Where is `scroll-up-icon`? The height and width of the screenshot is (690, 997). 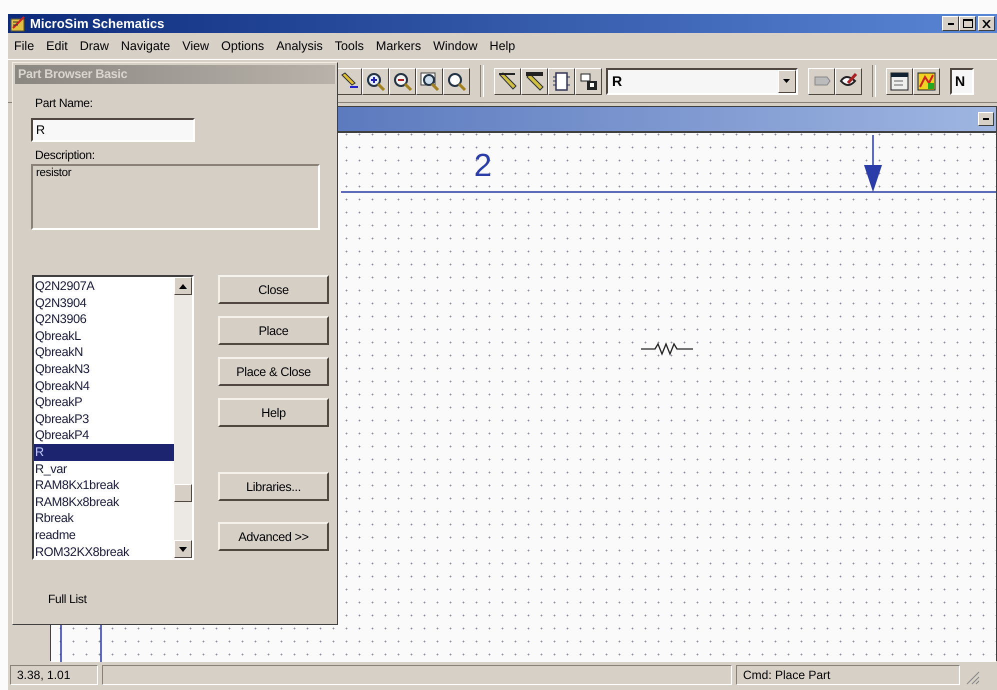 scroll-up-icon is located at coordinates (183, 286).